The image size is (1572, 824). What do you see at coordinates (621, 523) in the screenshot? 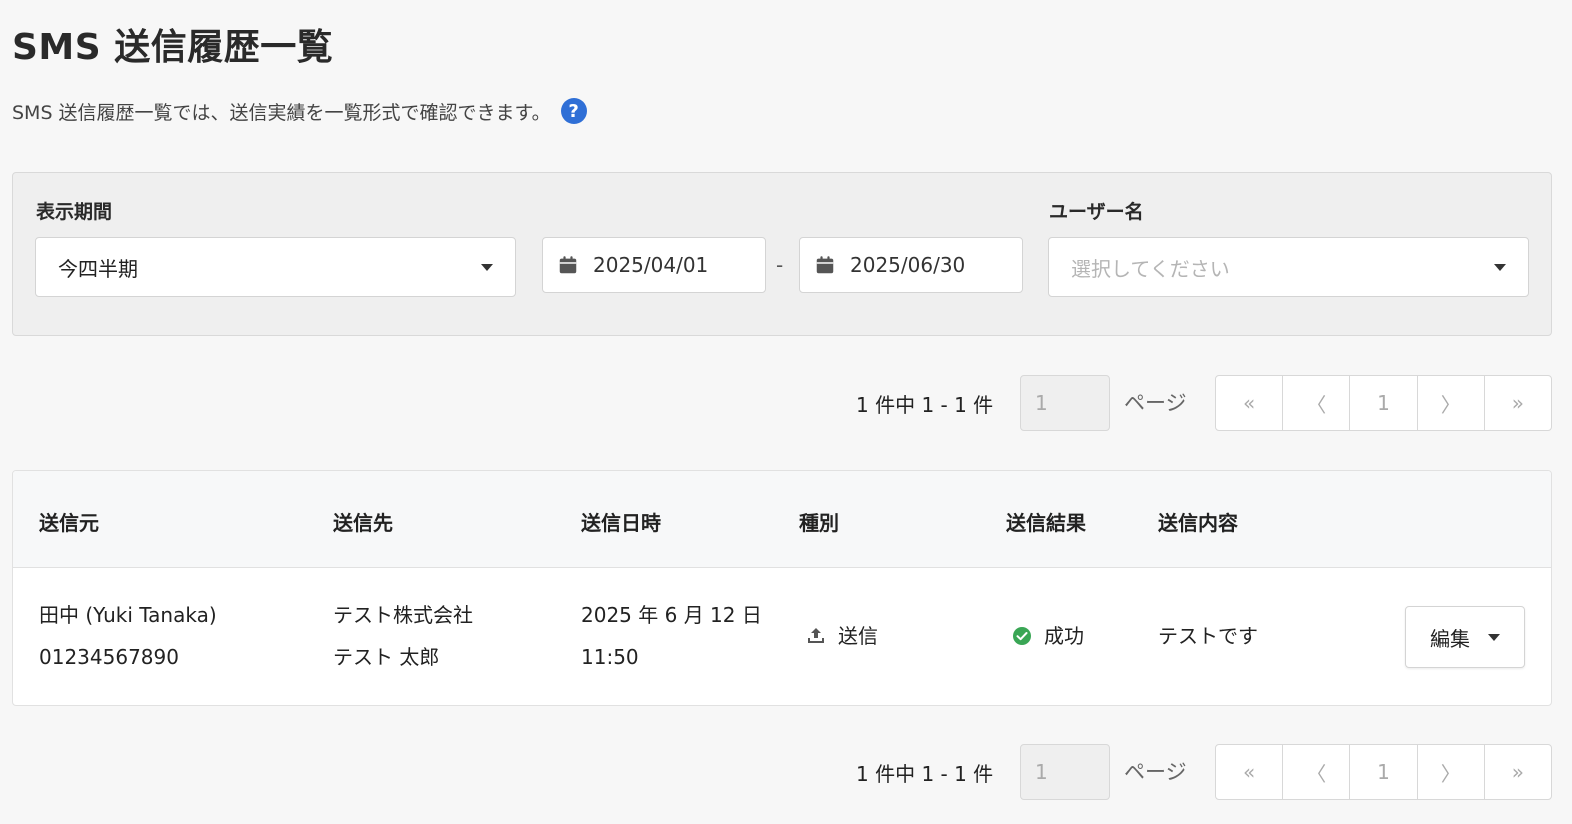
I see `header-sent-at: 送信日時` at bounding box center [621, 523].